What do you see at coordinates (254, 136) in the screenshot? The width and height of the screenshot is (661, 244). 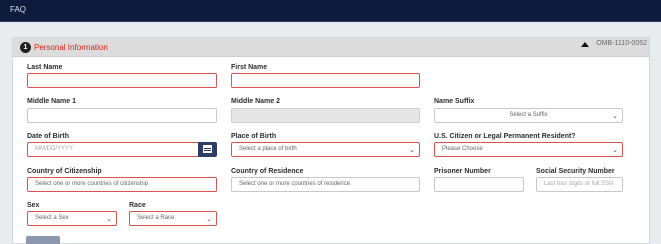 I see `place-of-birth-label: Place of Birth` at bounding box center [254, 136].